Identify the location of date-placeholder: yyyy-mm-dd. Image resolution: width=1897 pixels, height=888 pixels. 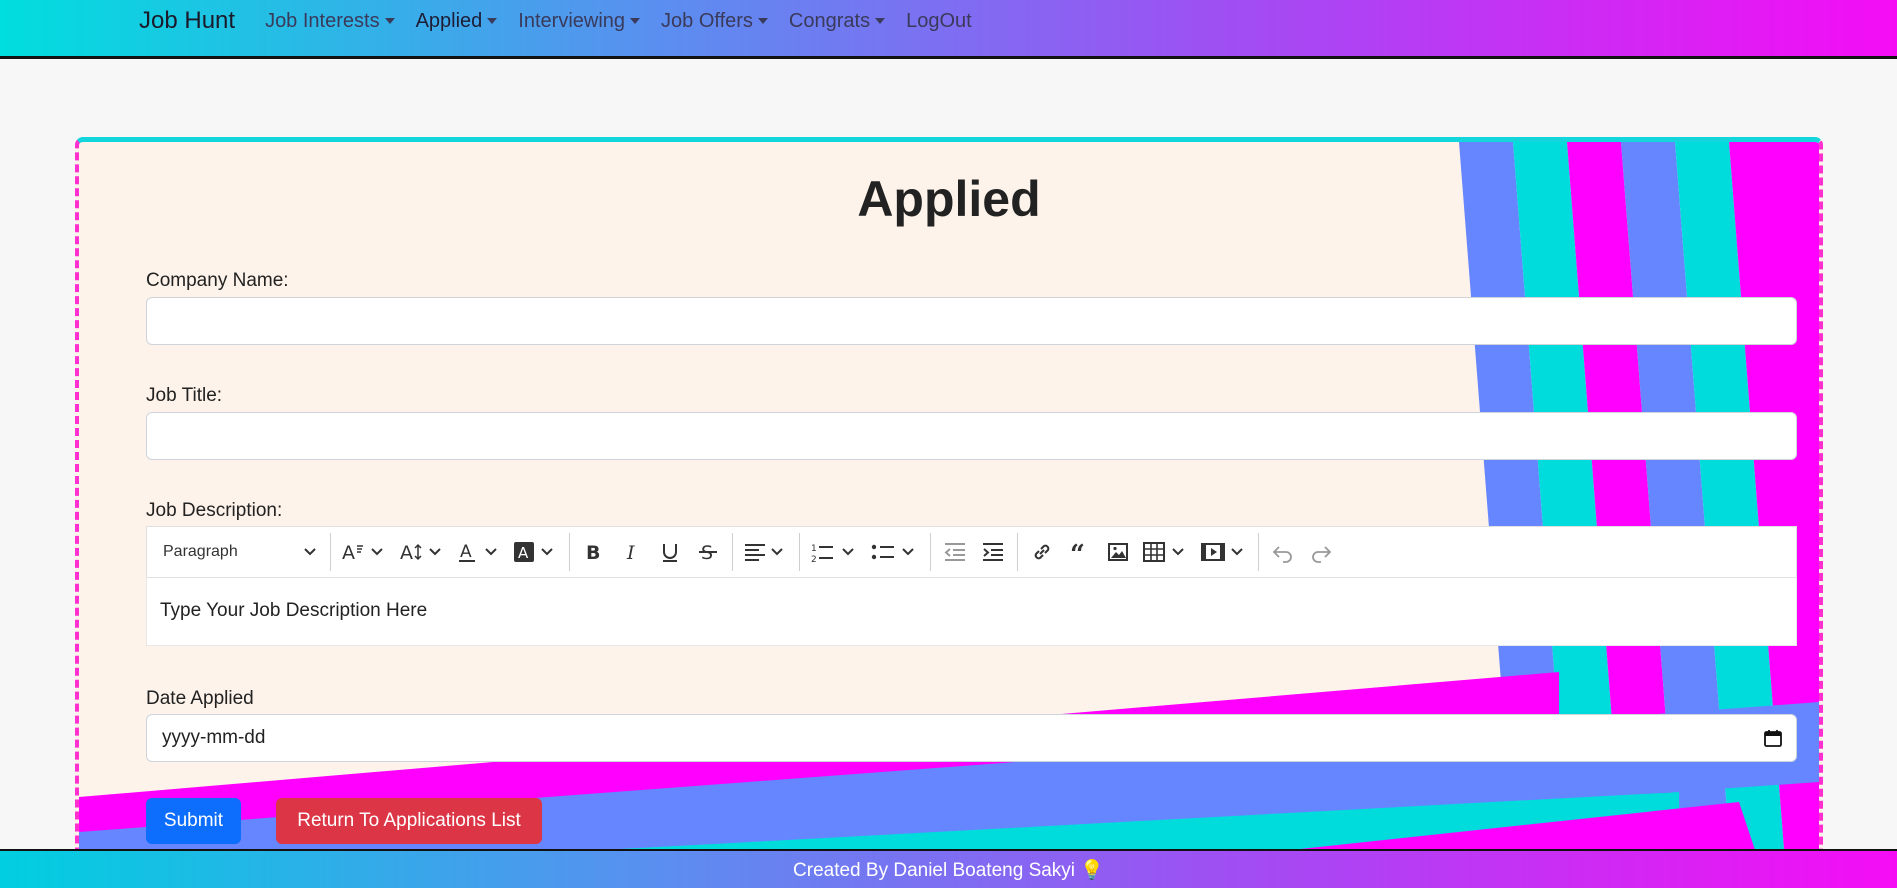
(214, 737).